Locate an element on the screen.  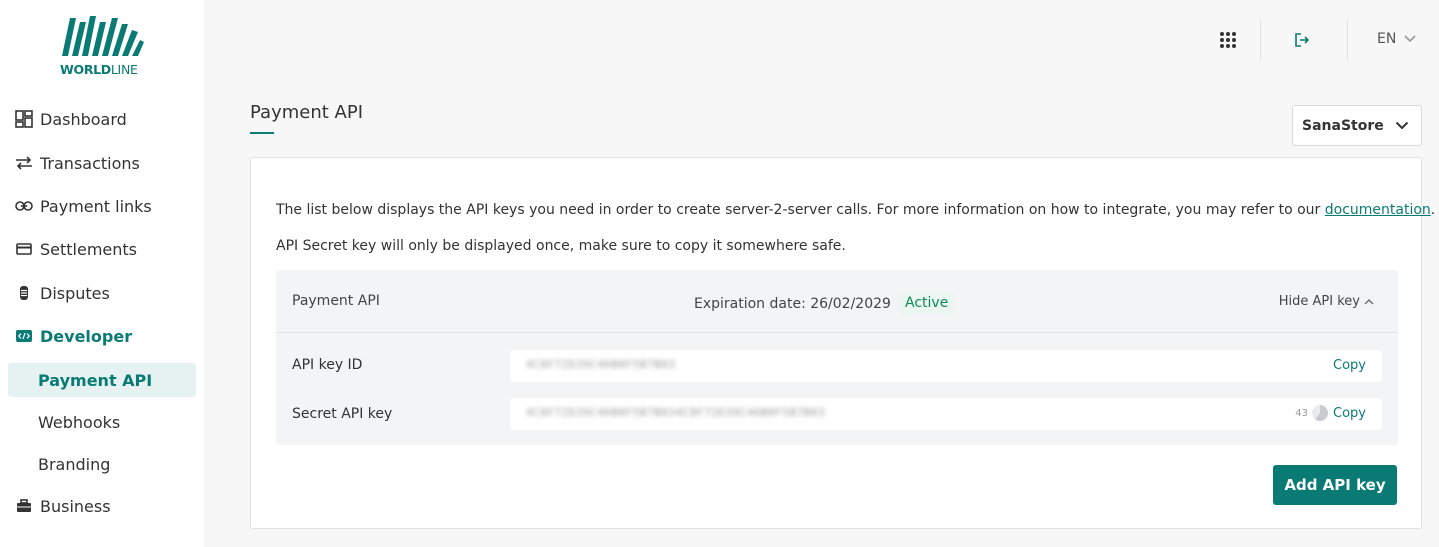
card-icon is located at coordinates (24, 249).